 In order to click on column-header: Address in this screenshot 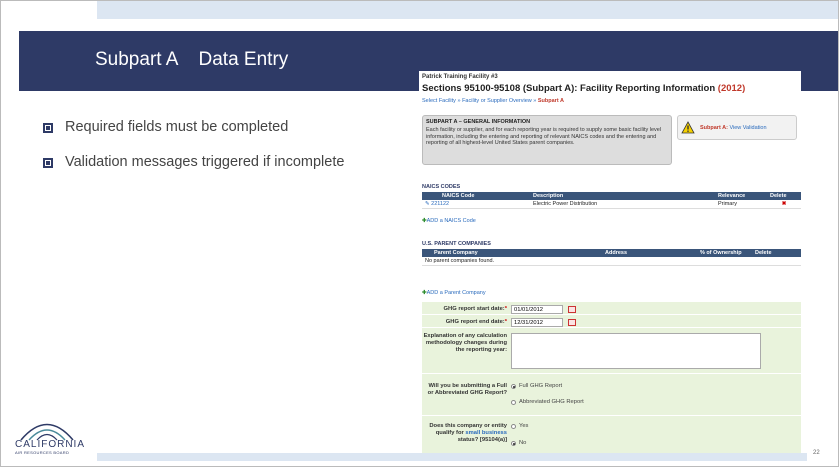, I will do `click(649, 253)`.